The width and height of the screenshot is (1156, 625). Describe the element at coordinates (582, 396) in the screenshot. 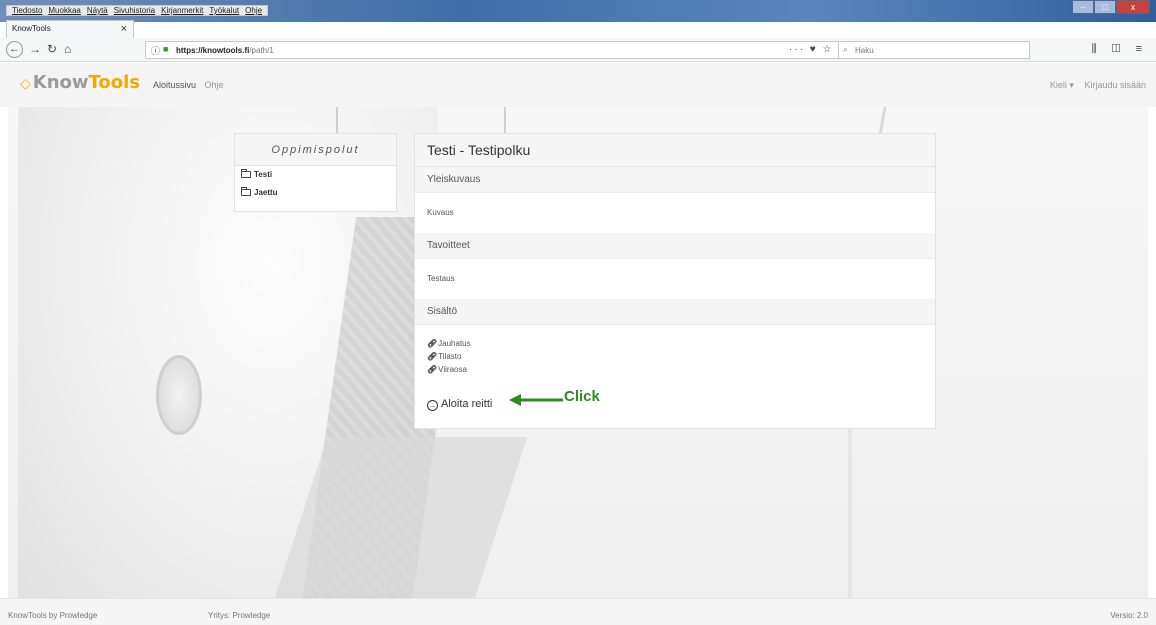

I see `annotation-label: Click` at that location.